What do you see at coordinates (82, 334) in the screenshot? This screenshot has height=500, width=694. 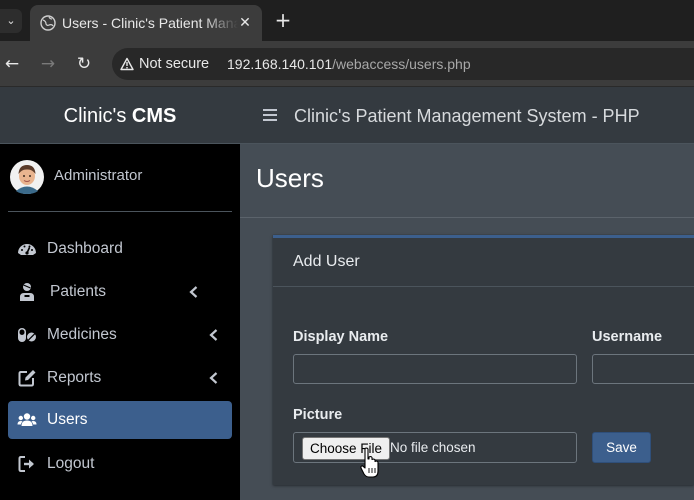 I see `sidebar-item-label: Medicines` at bounding box center [82, 334].